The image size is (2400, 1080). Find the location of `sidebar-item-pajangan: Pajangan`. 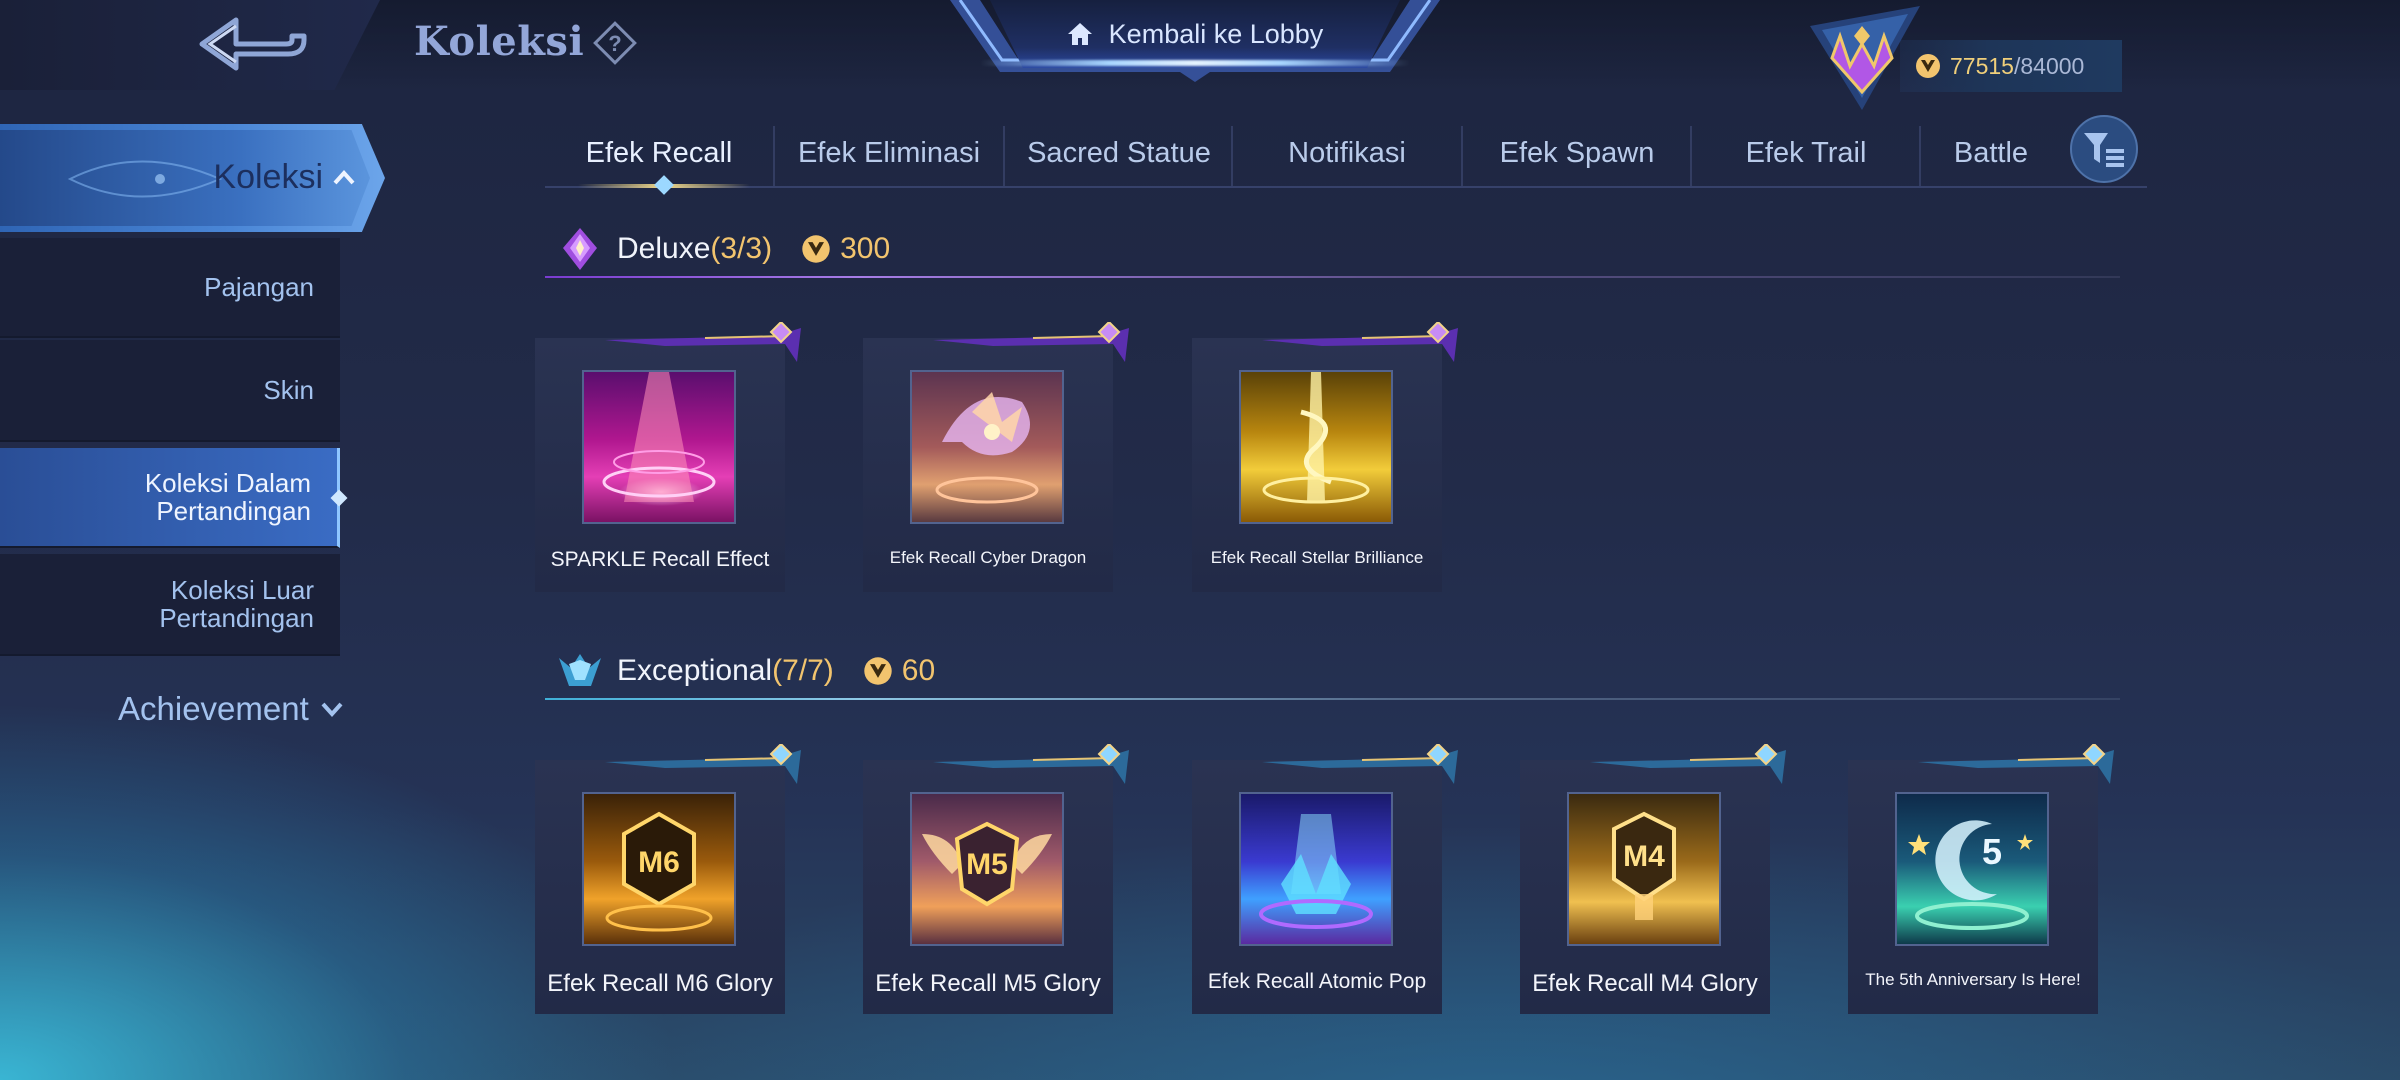

sidebar-item-pajangan: Pajangan is located at coordinates (170, 288).